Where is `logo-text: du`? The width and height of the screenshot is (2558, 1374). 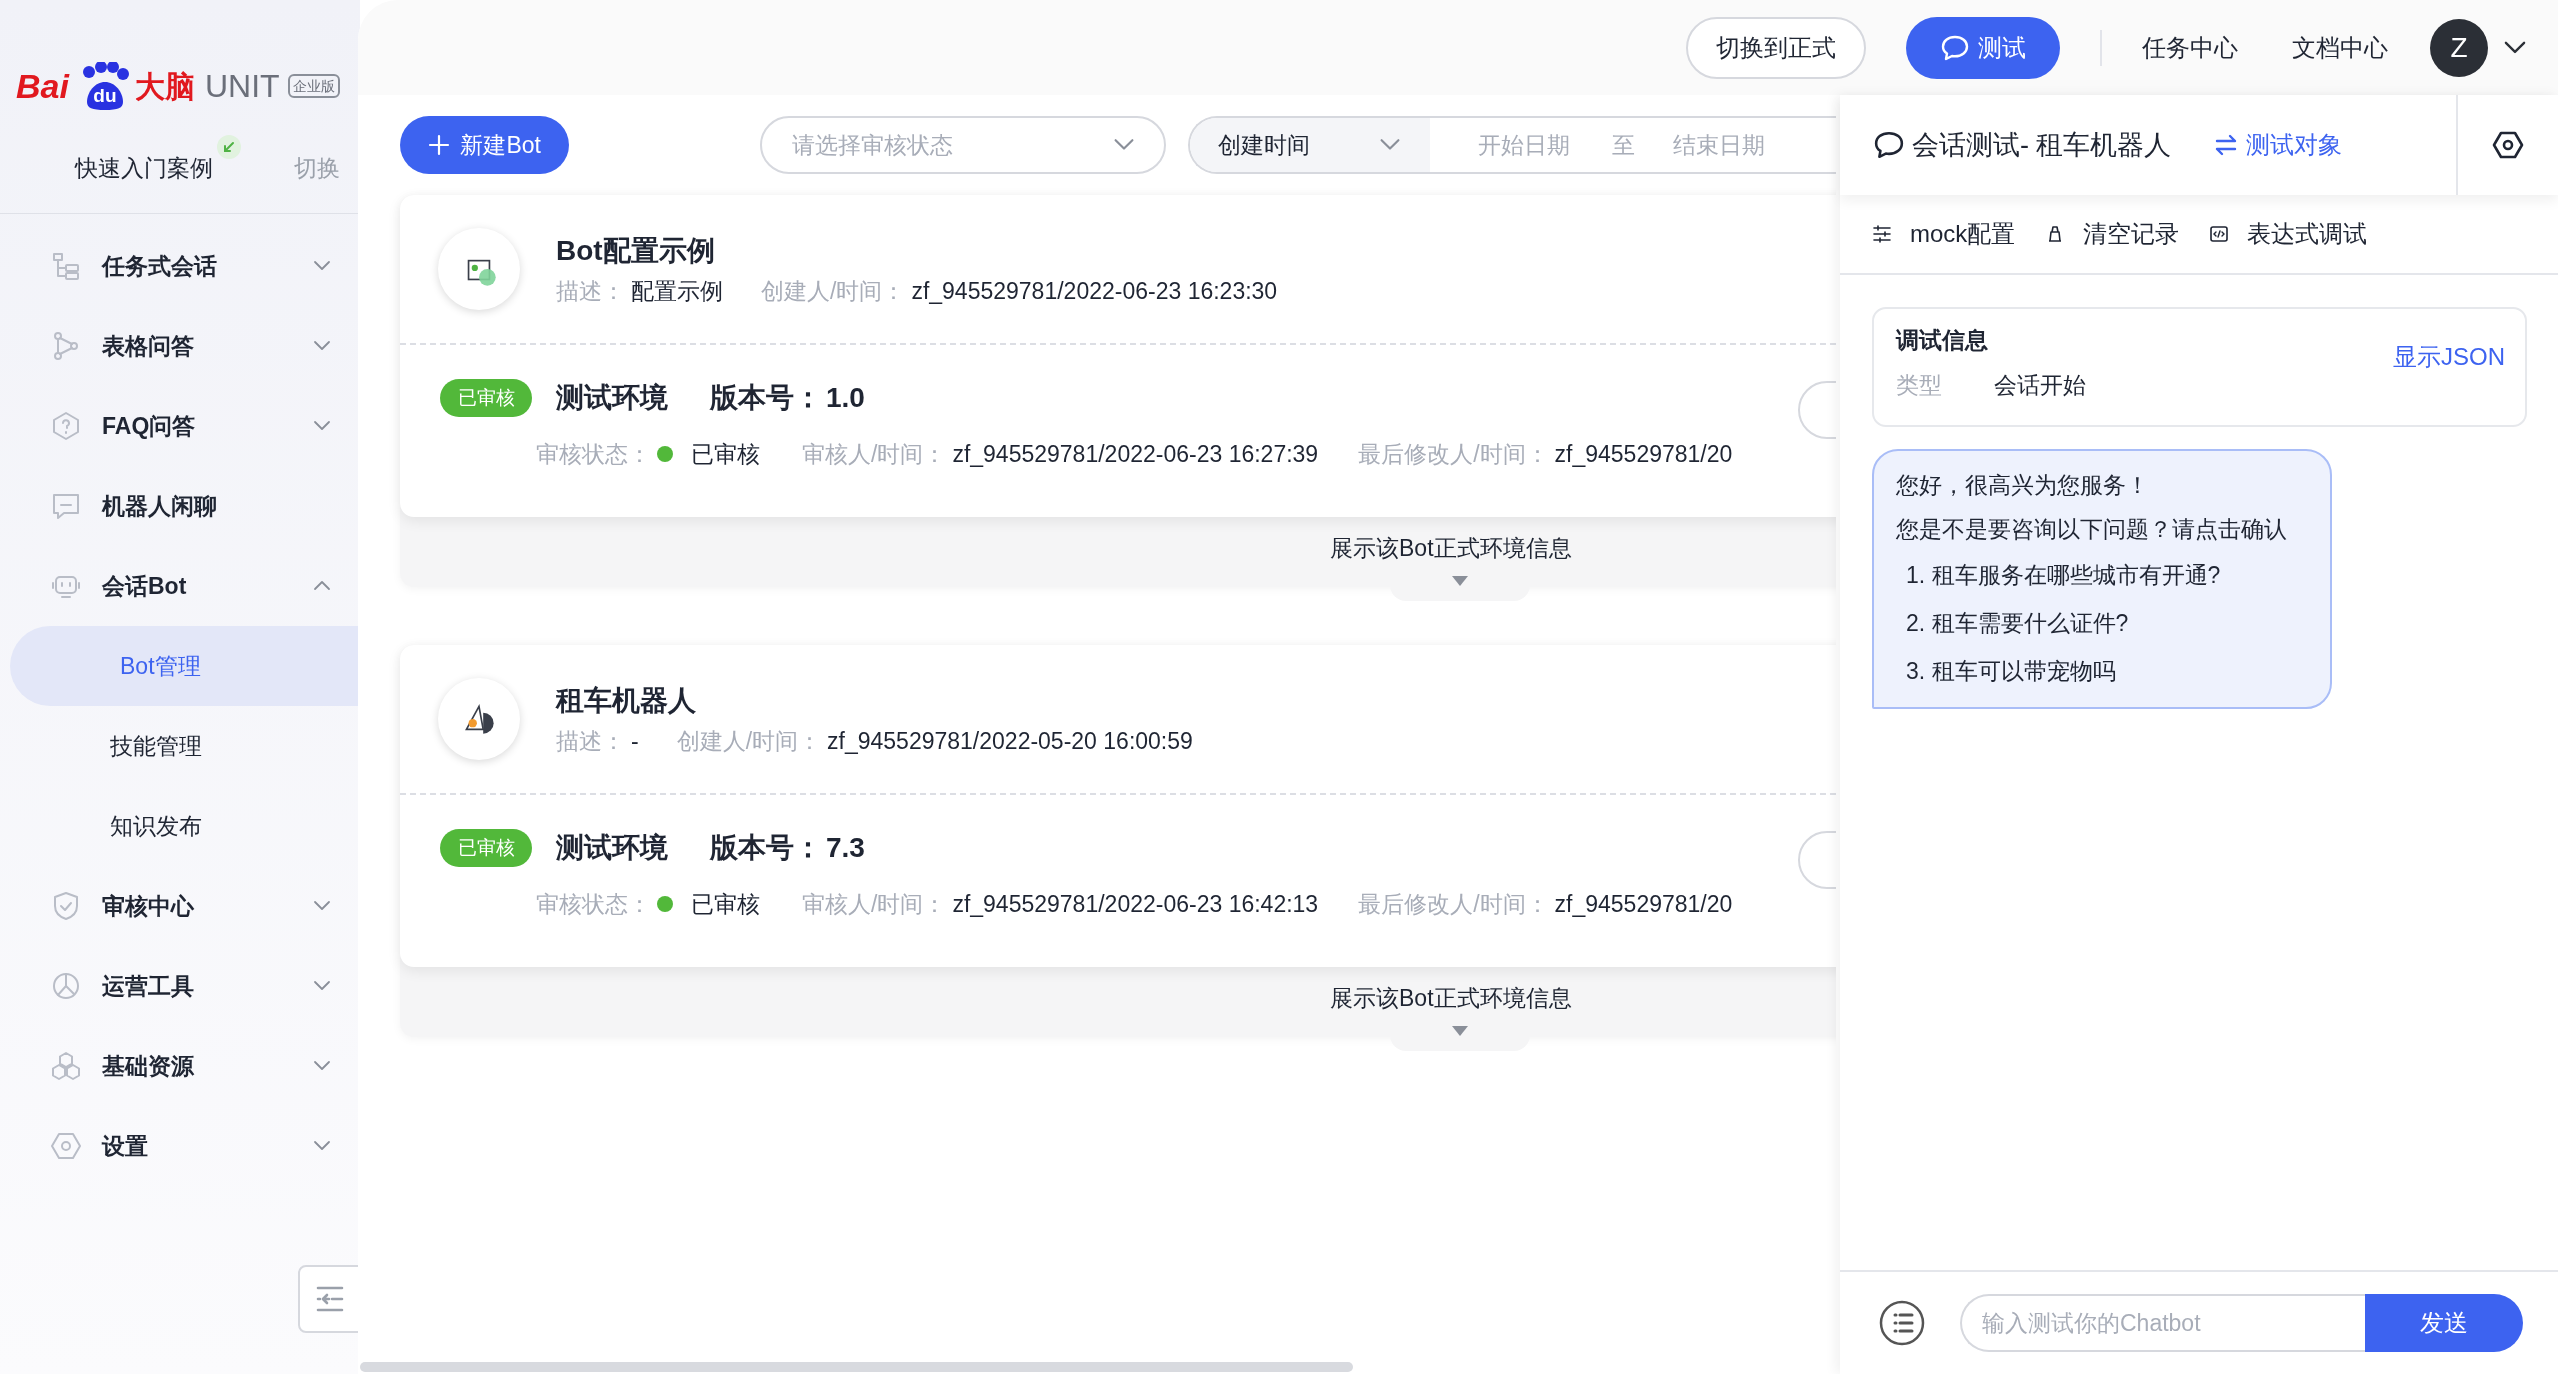
logo-text: du is located at coordinates (105, 95).